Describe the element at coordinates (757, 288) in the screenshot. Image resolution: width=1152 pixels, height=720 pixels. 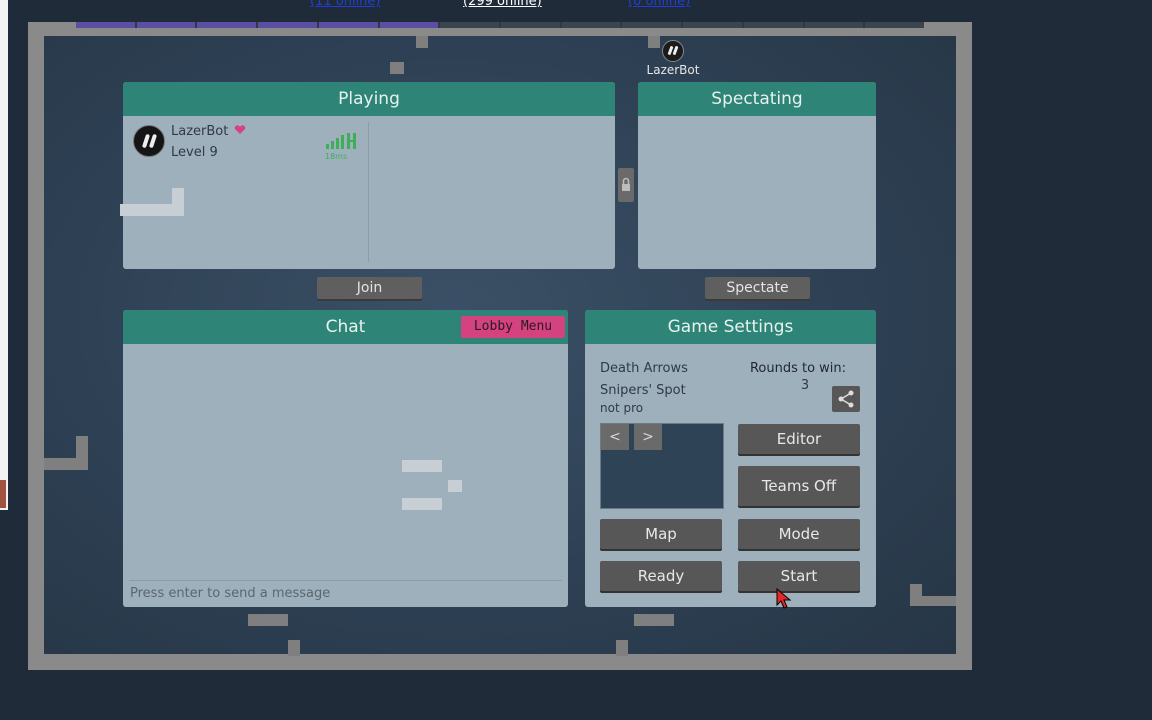
I see `spectate-button: Spectate` at that location.